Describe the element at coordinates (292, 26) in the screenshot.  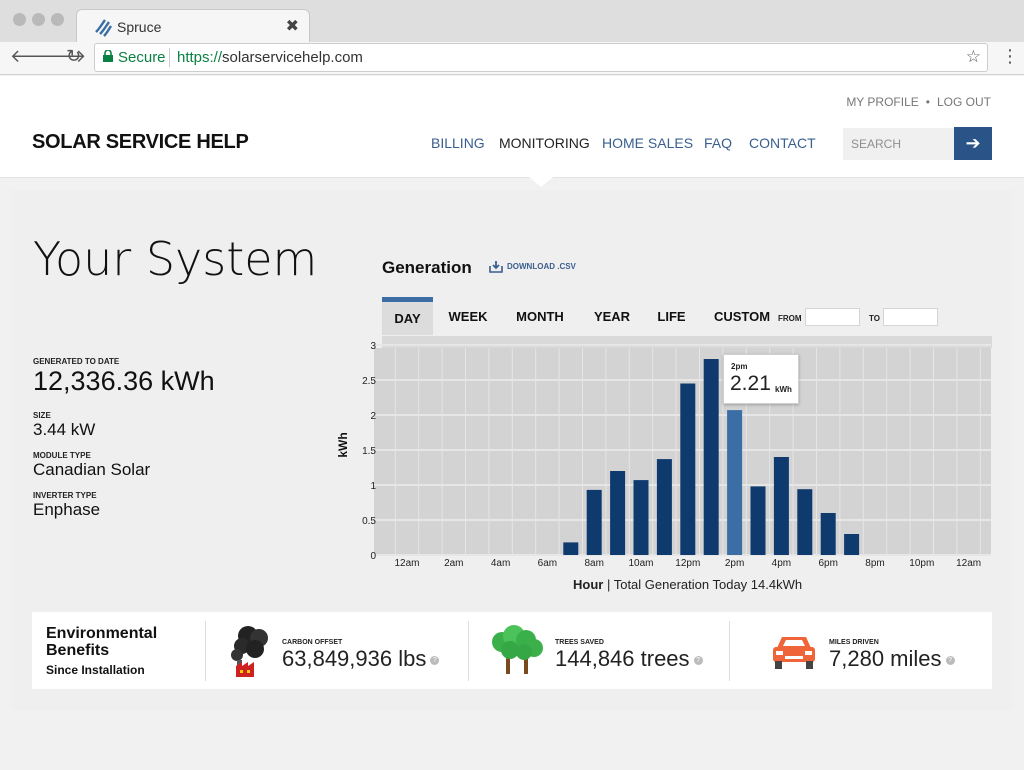
I see `close-tab-icon: ✖` at that location.